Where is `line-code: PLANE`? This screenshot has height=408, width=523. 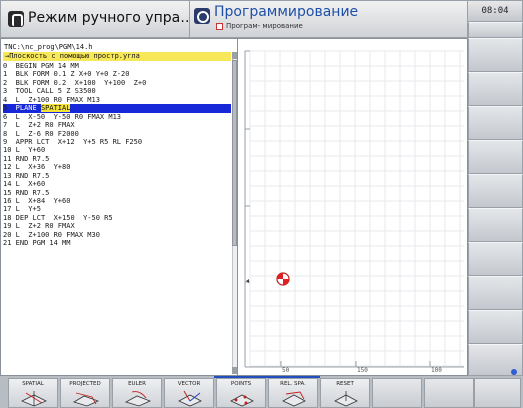 line-code: PLANE is located at coordinates (24, 108).